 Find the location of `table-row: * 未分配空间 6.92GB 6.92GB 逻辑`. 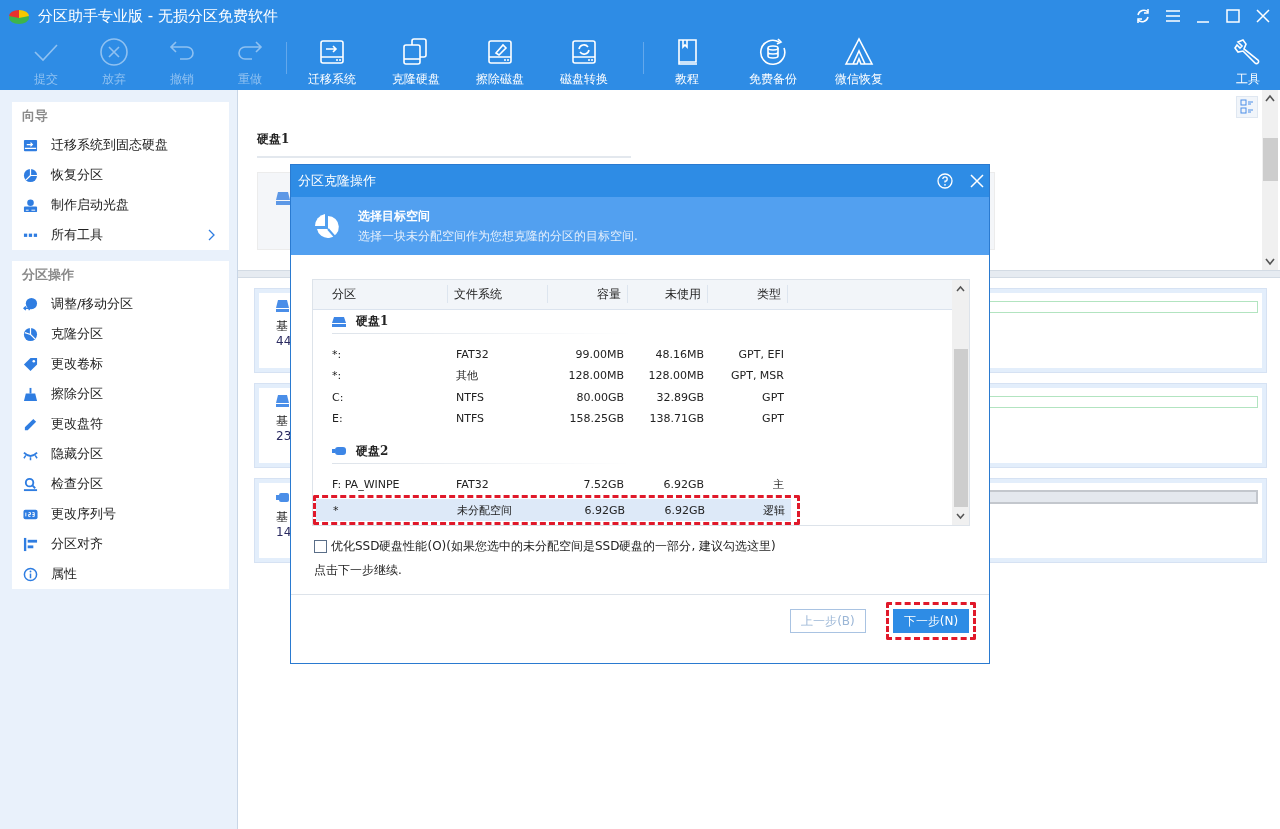

table-row: * 未分配空间 6.92GB 6.92GB 逻辑 is located at coordinates (553, 510).